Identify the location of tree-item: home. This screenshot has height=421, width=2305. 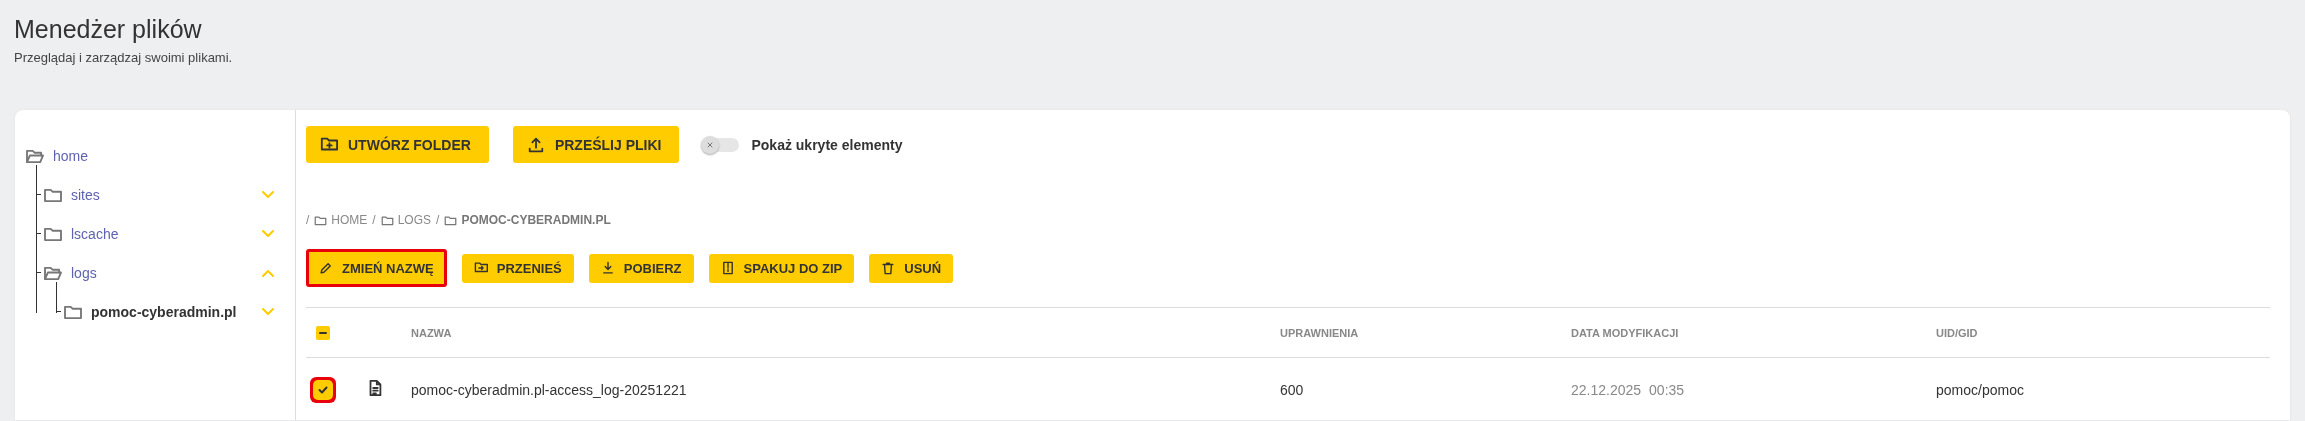
(155, 155).